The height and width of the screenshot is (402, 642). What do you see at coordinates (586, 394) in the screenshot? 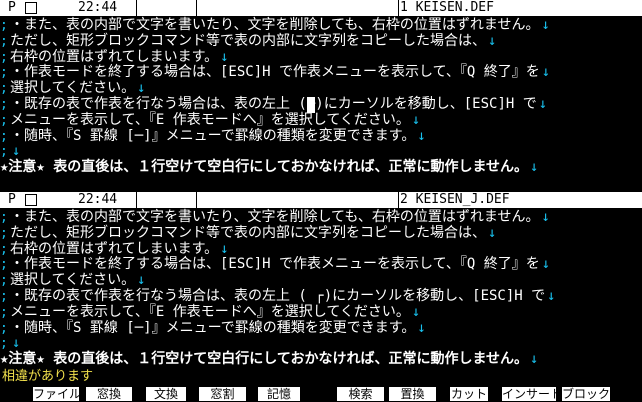
I see `function-key-block-key: ブロック` at bounding box center [586, 394].